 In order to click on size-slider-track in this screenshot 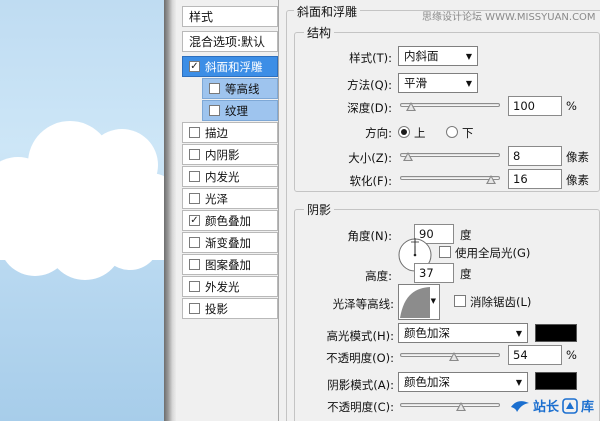, I will do `click(450, 155)`.